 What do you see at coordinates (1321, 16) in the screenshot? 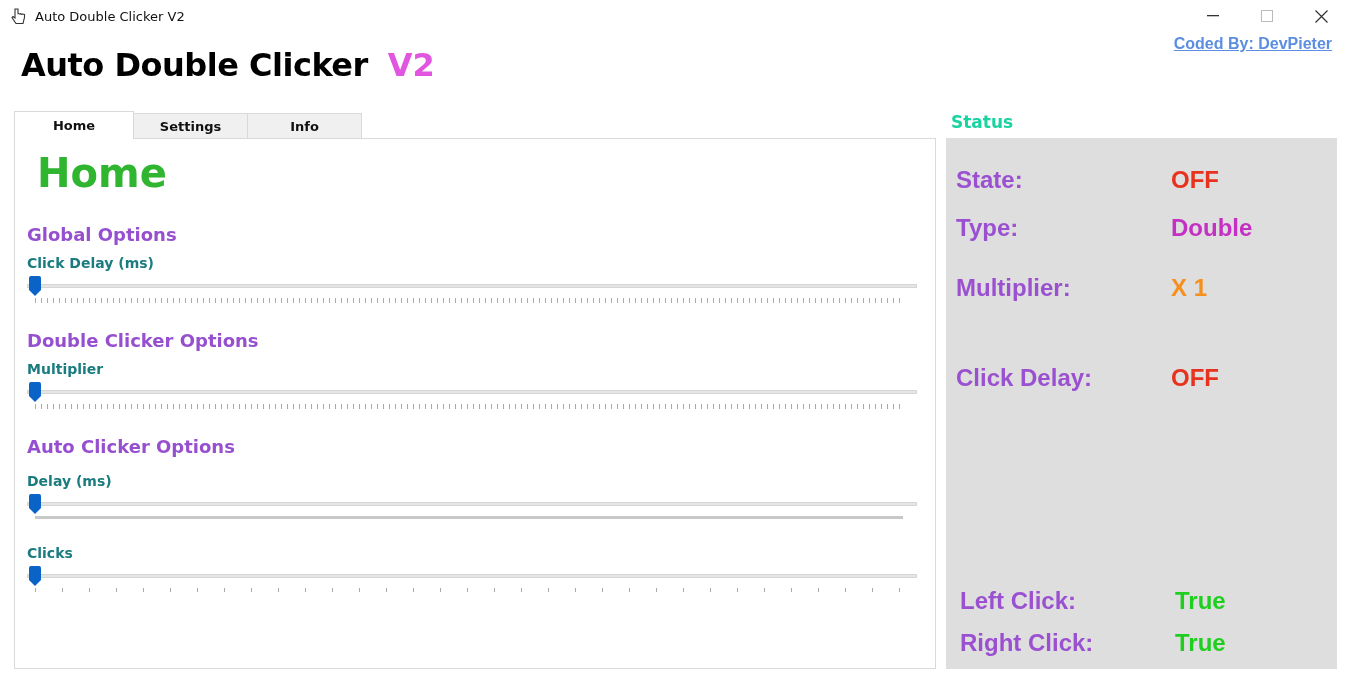
I see `close-icon` at bounding box center [1321, 16].